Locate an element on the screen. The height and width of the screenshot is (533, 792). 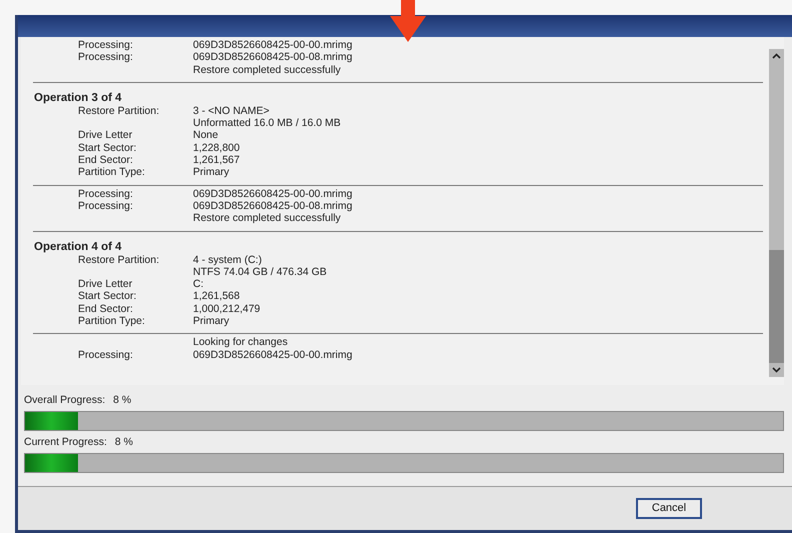
field-value: 1,261,567 is located at coordinates (216, 160).